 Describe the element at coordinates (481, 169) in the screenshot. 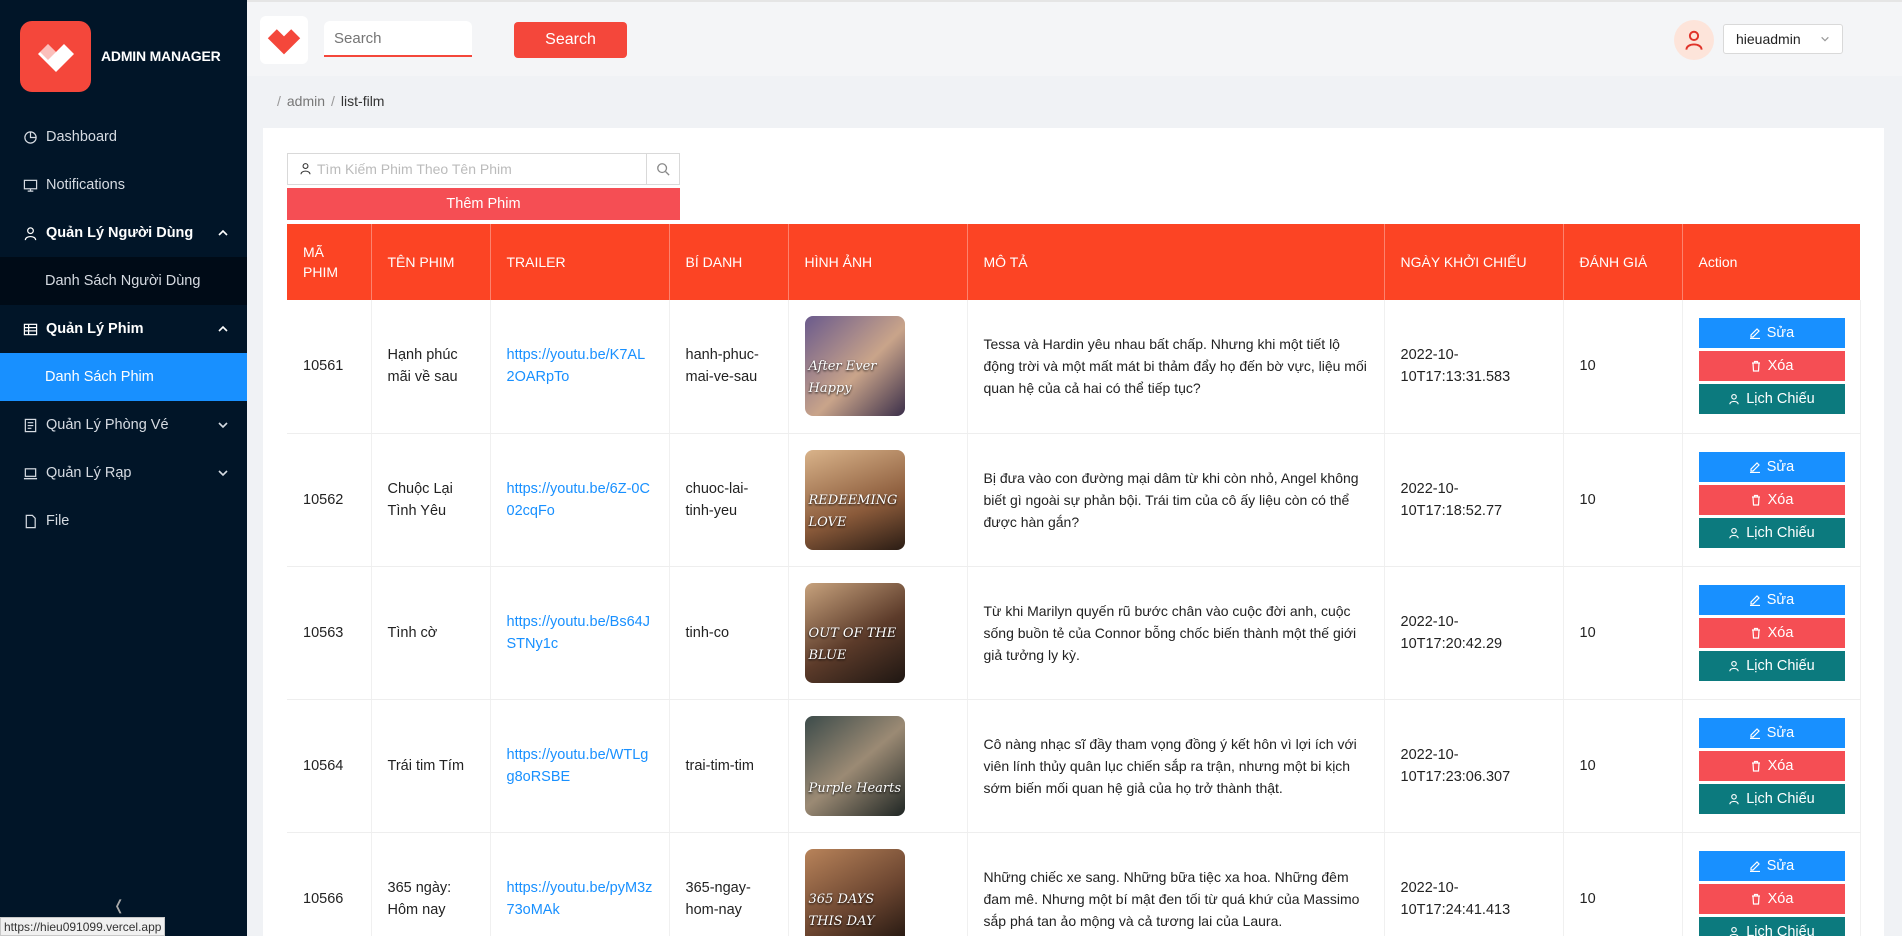

I see `film-search-input` at that location.